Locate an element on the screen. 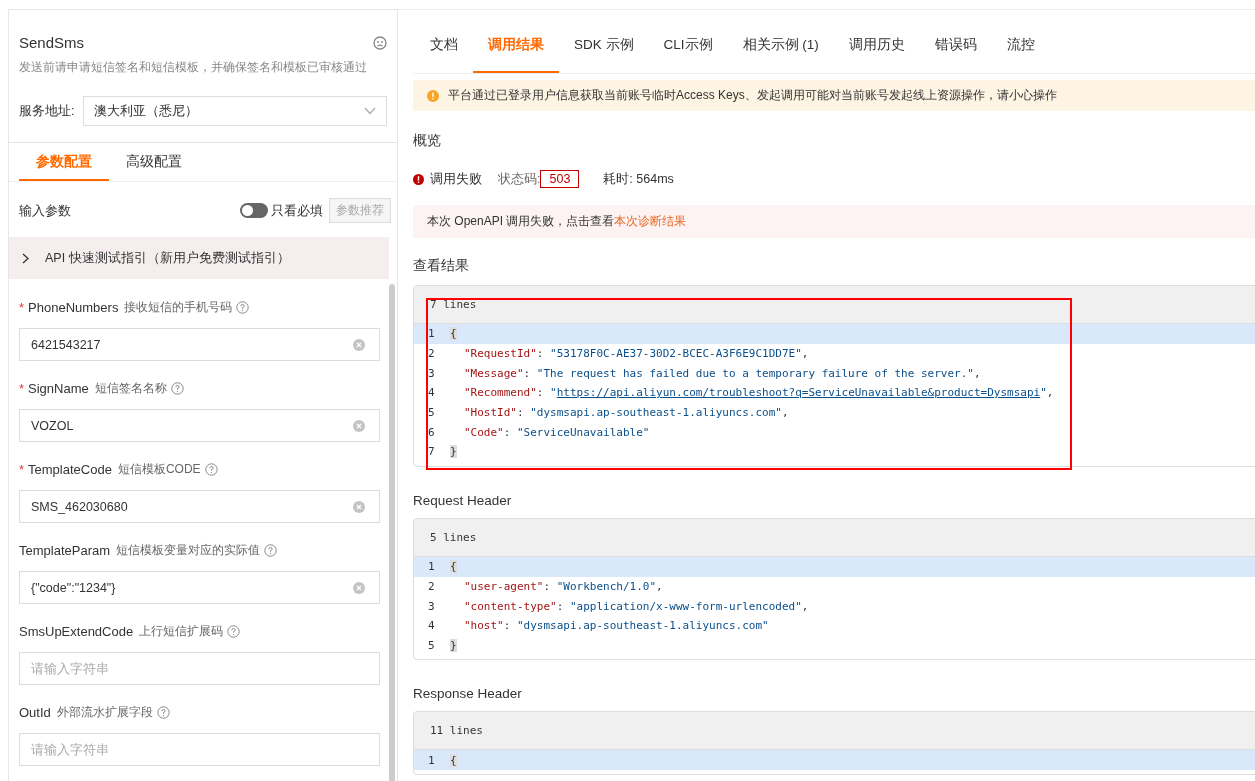  tab: 流控 is located at coordinates (1020, 41).